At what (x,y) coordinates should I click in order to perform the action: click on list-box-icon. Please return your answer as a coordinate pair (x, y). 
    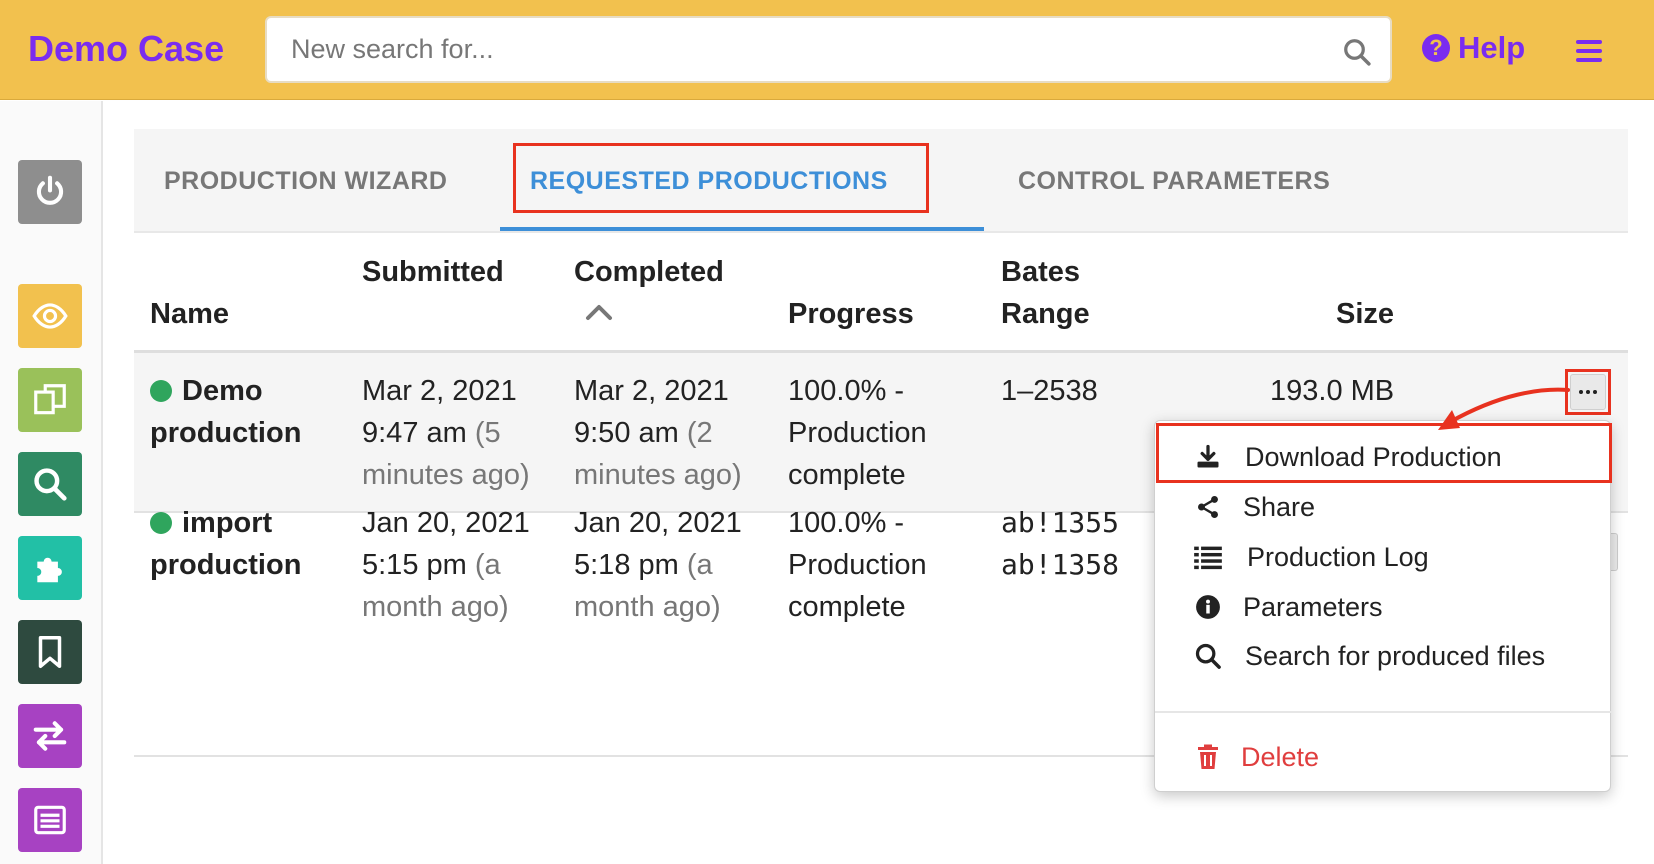
    Looking at the image, I should click on (50, 820).